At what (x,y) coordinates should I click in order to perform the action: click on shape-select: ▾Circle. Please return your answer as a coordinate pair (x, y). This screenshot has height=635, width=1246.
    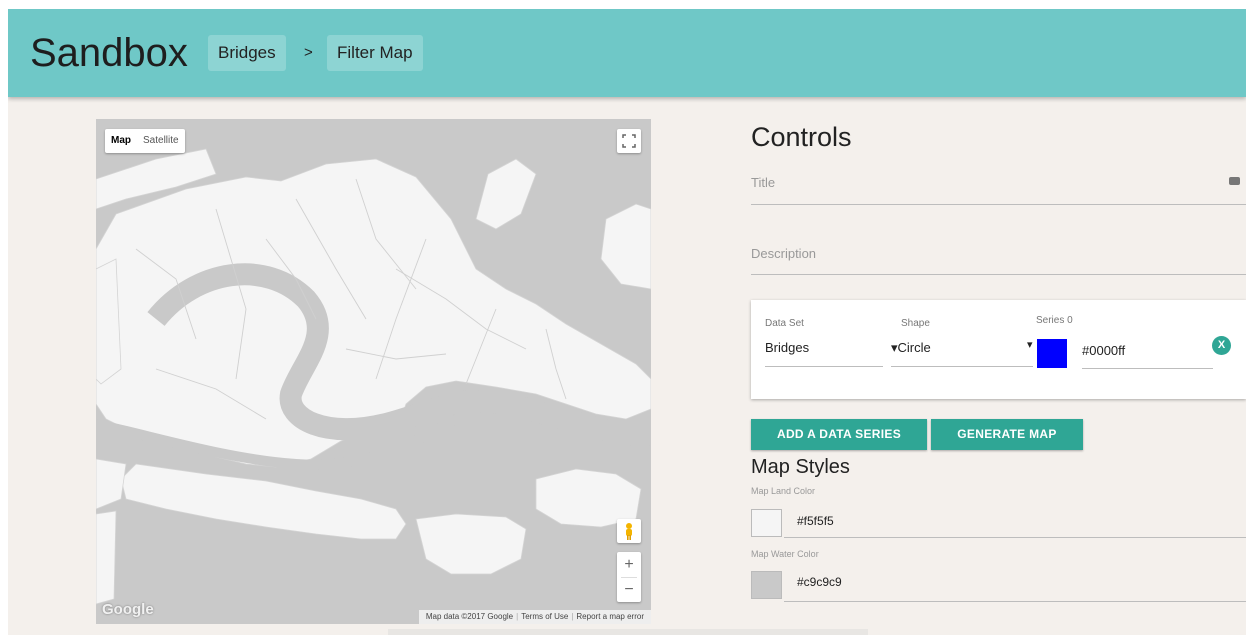
    Looking at the image, I should click on (911, 348).